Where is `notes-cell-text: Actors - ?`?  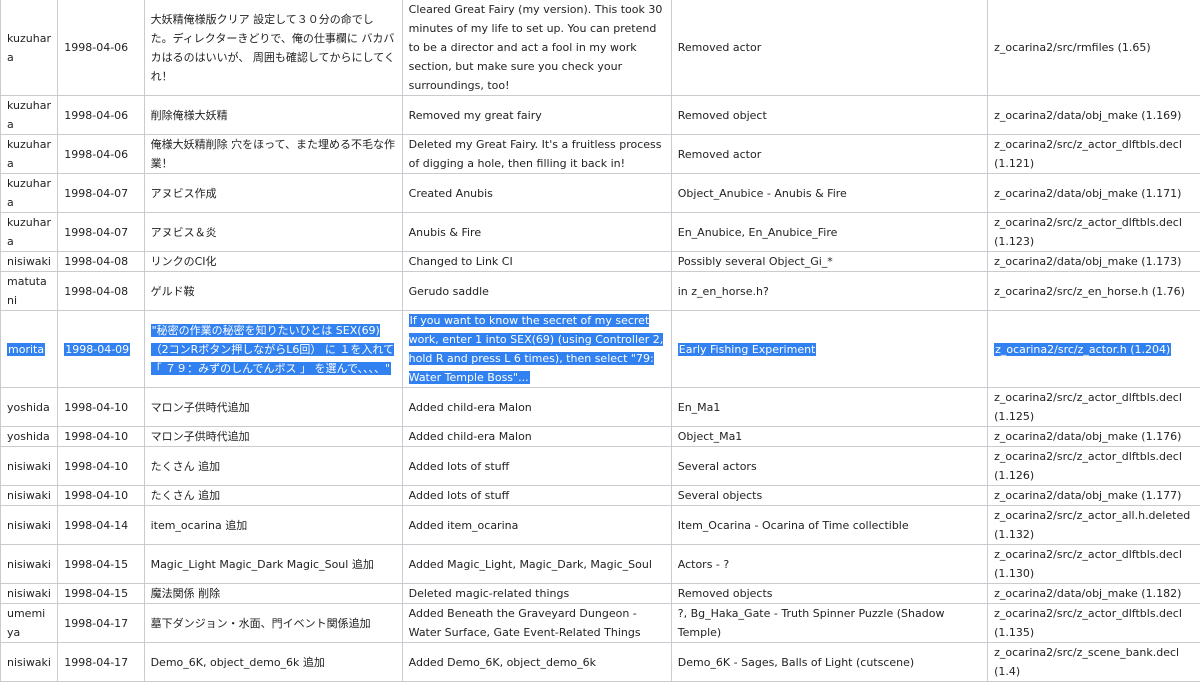
notes-cell-text: Actors - ? is located at coordinates (703, 564).